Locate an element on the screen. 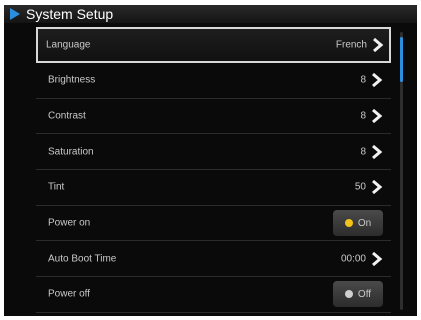 The image size is (421, 320). setting-label: Brightness is located at coordinates (72, 80).